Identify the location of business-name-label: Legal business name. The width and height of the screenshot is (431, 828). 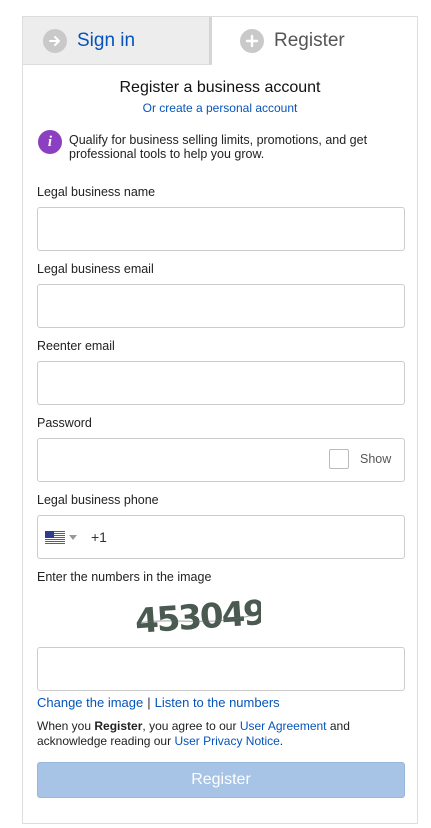
(96, 192).